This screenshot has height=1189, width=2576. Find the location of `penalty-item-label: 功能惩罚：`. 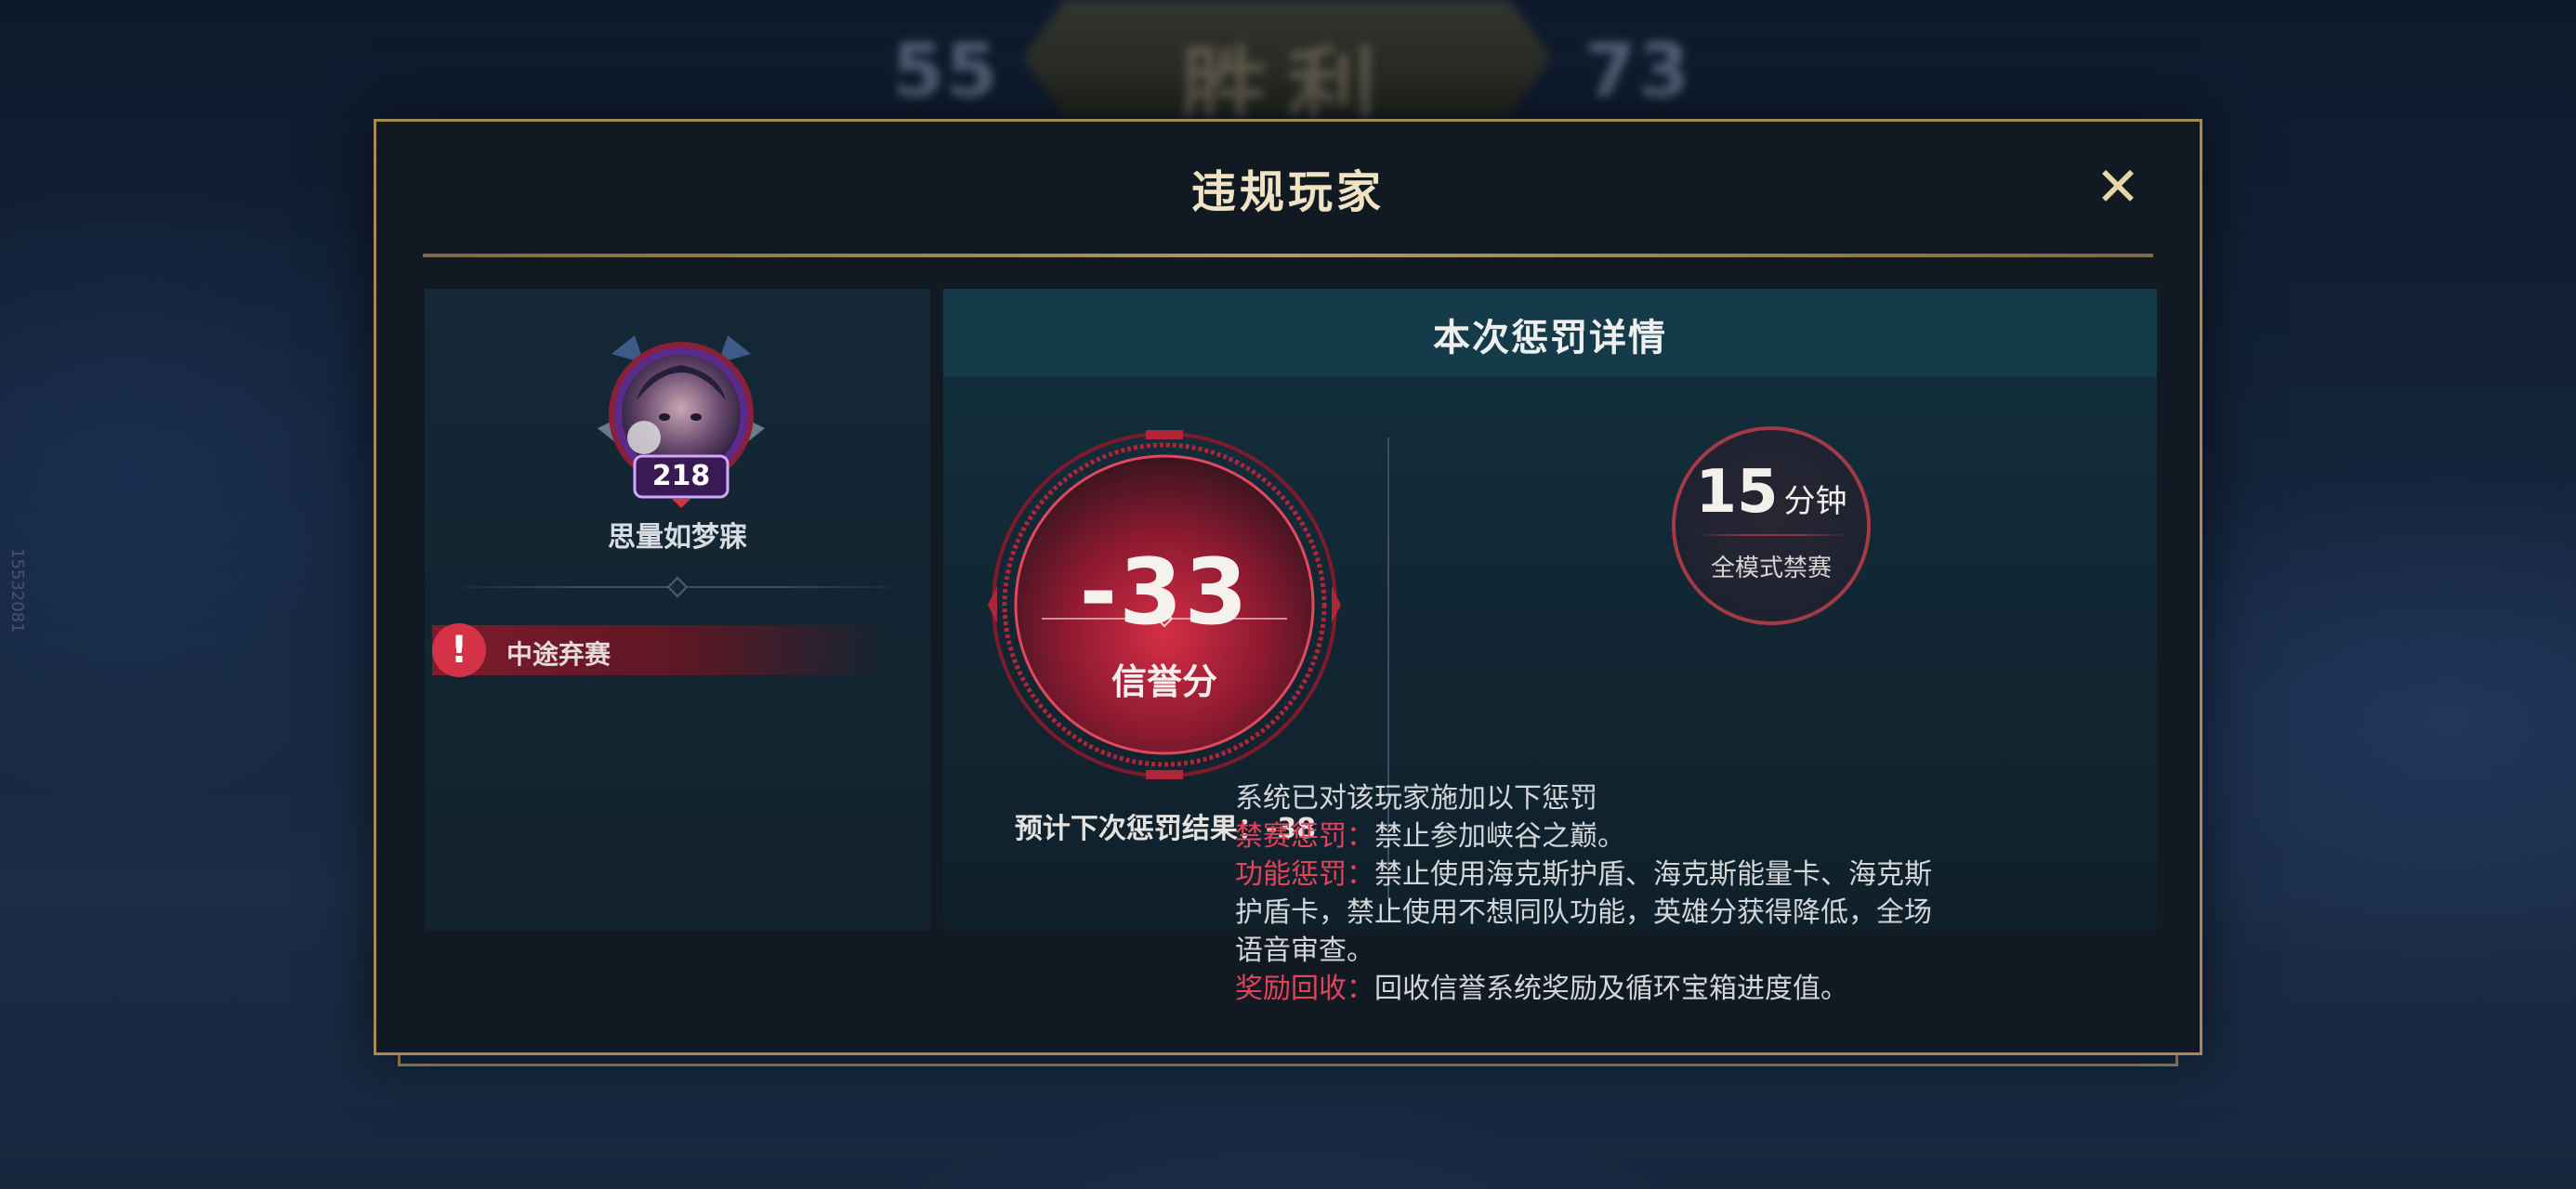

penalty-item-label: 功能惩罚： is located at coordinates (1304, 874).